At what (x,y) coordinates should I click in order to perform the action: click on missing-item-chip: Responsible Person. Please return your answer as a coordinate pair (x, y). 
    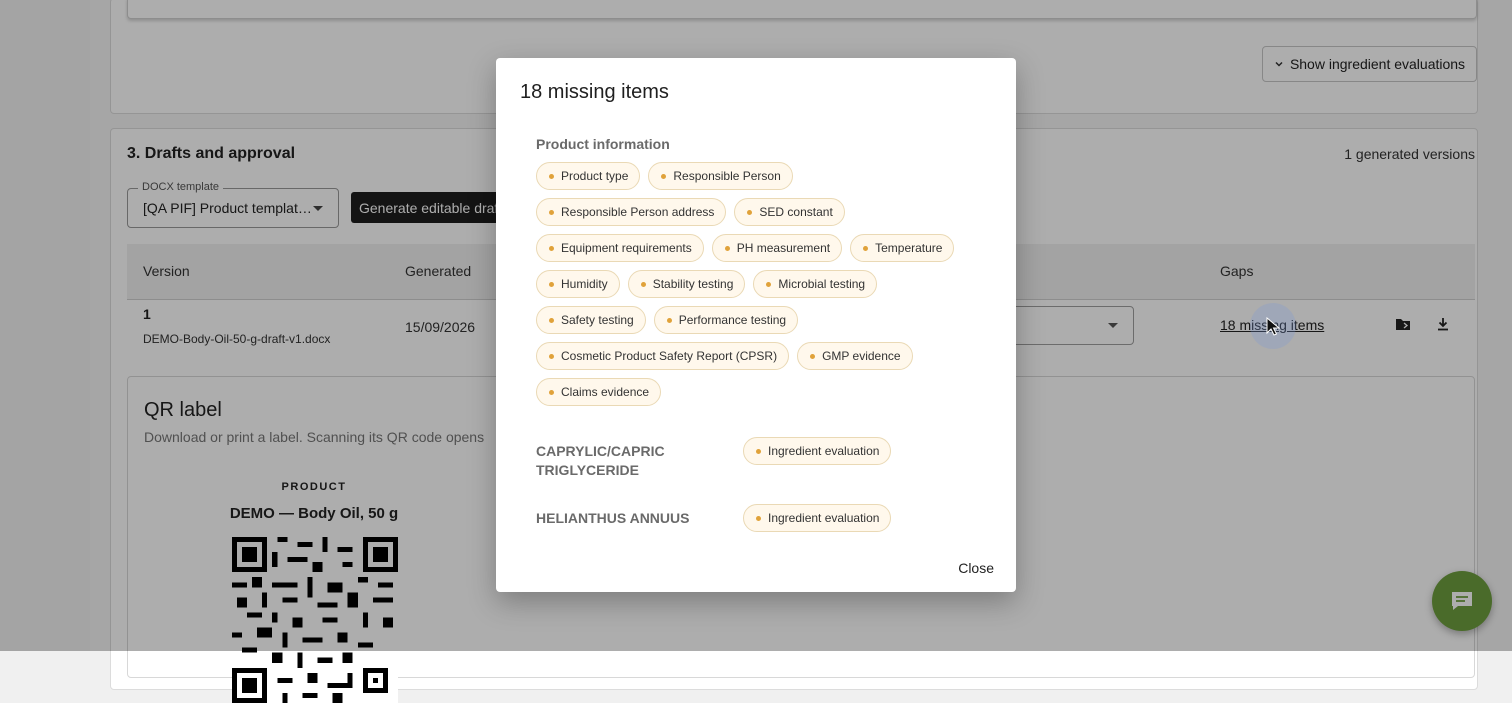
    Looking at the image, I should click on (720, 176).